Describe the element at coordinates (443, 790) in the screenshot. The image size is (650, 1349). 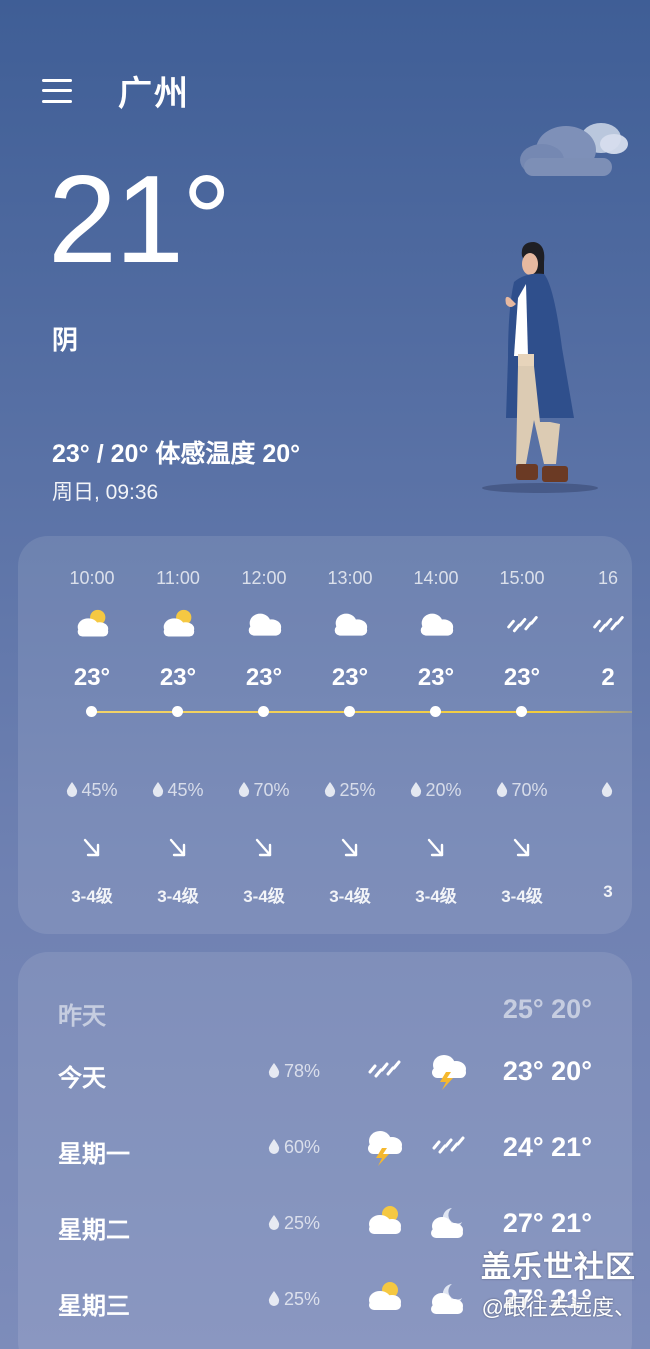
I see `precipitation-value: 20%` at that location.